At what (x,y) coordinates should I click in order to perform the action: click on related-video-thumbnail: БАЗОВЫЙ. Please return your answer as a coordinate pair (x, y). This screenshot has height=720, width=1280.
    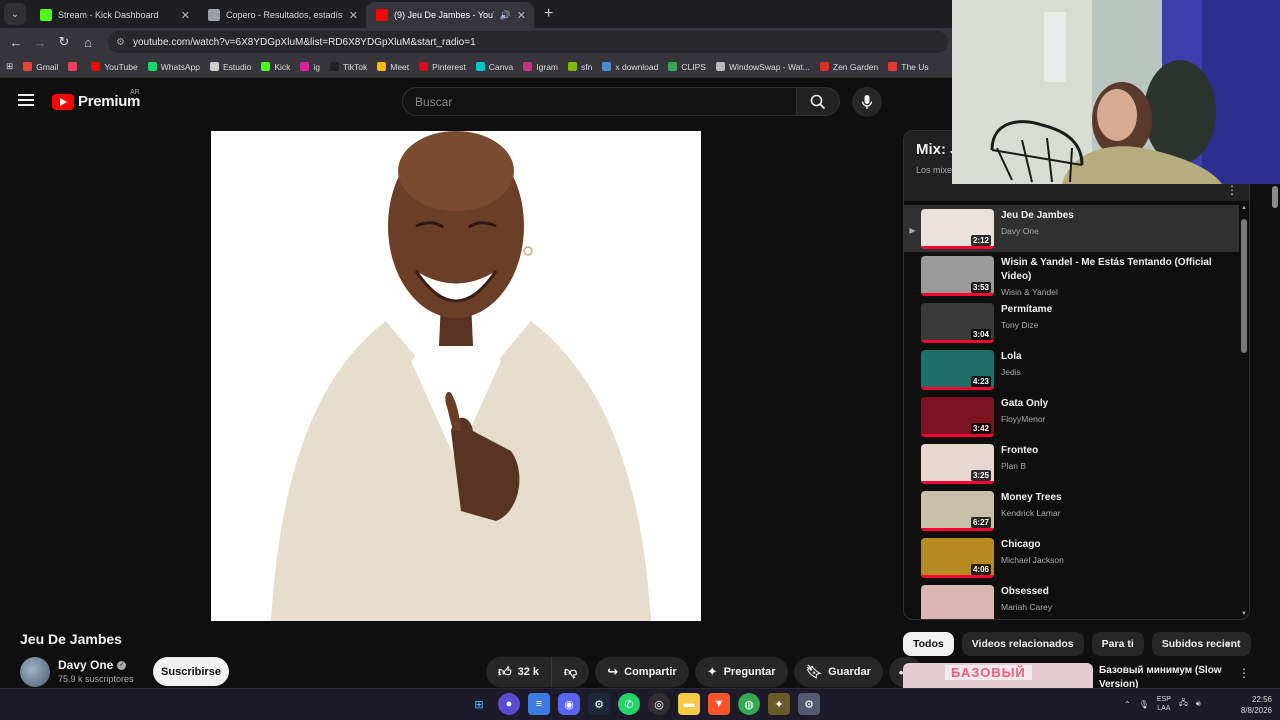
    Looking at the image, I should click on (998, 676).